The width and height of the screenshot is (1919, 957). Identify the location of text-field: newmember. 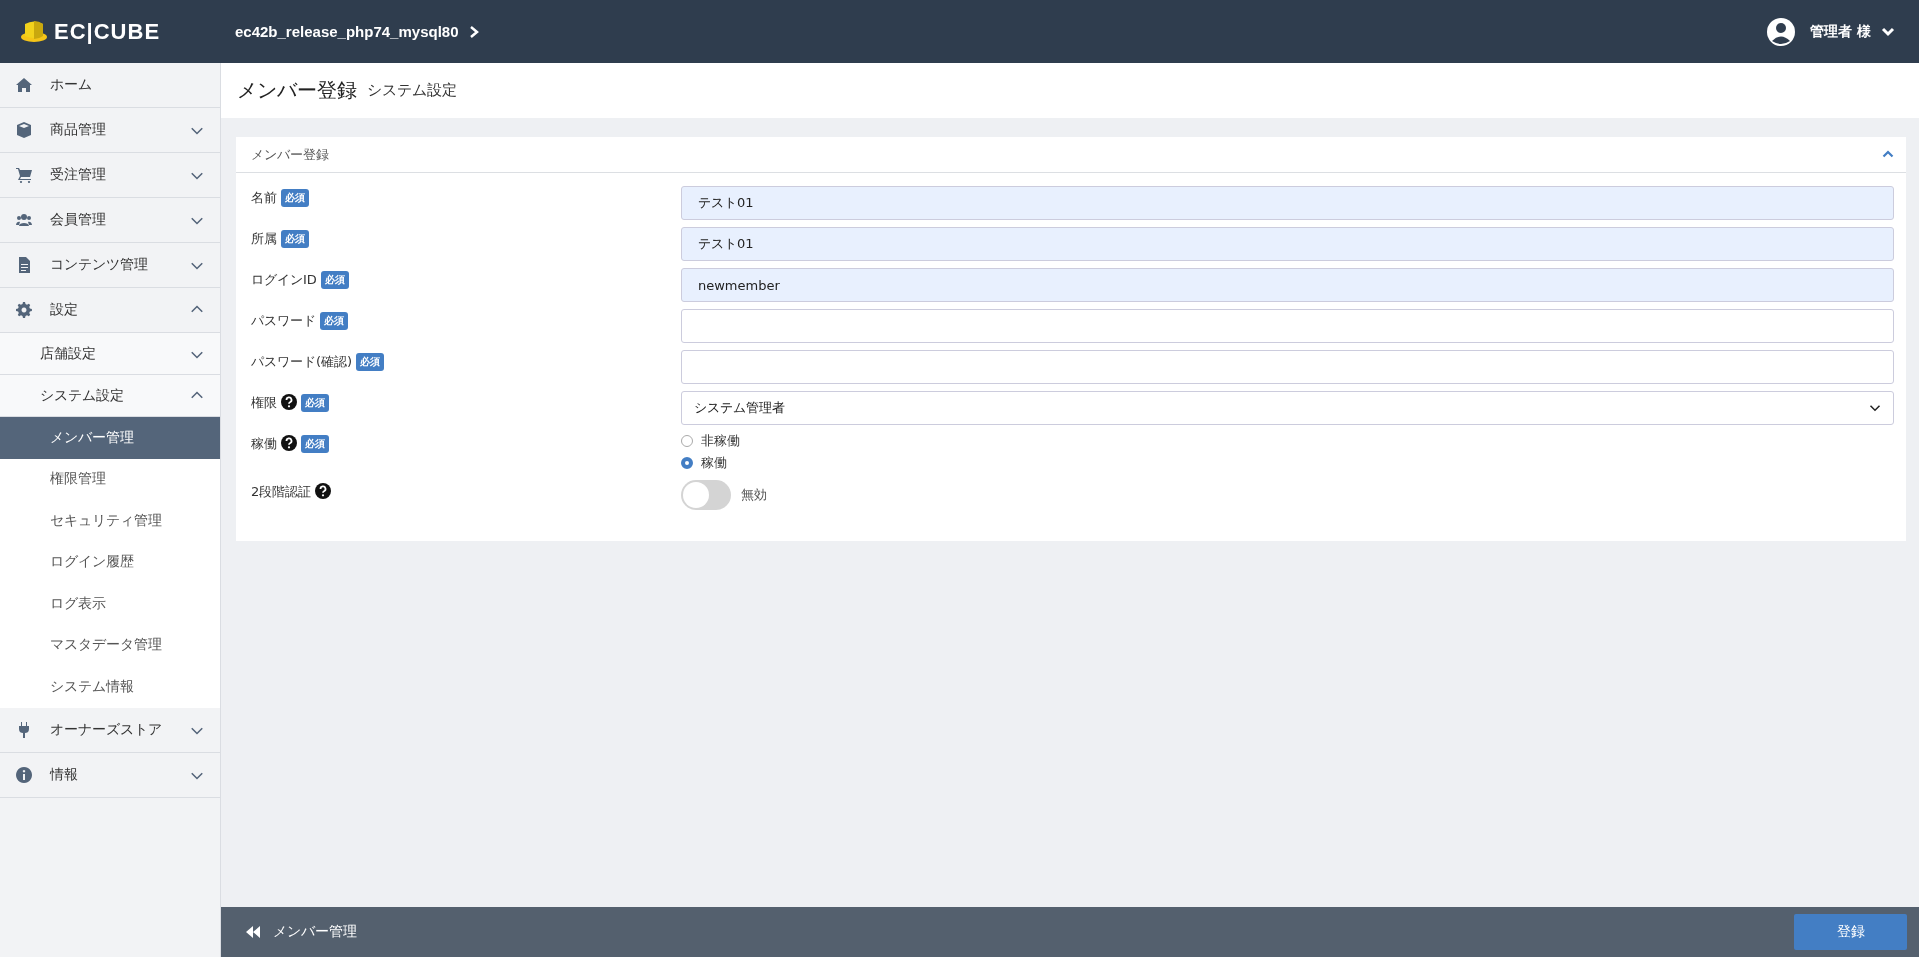
(1287, 285).